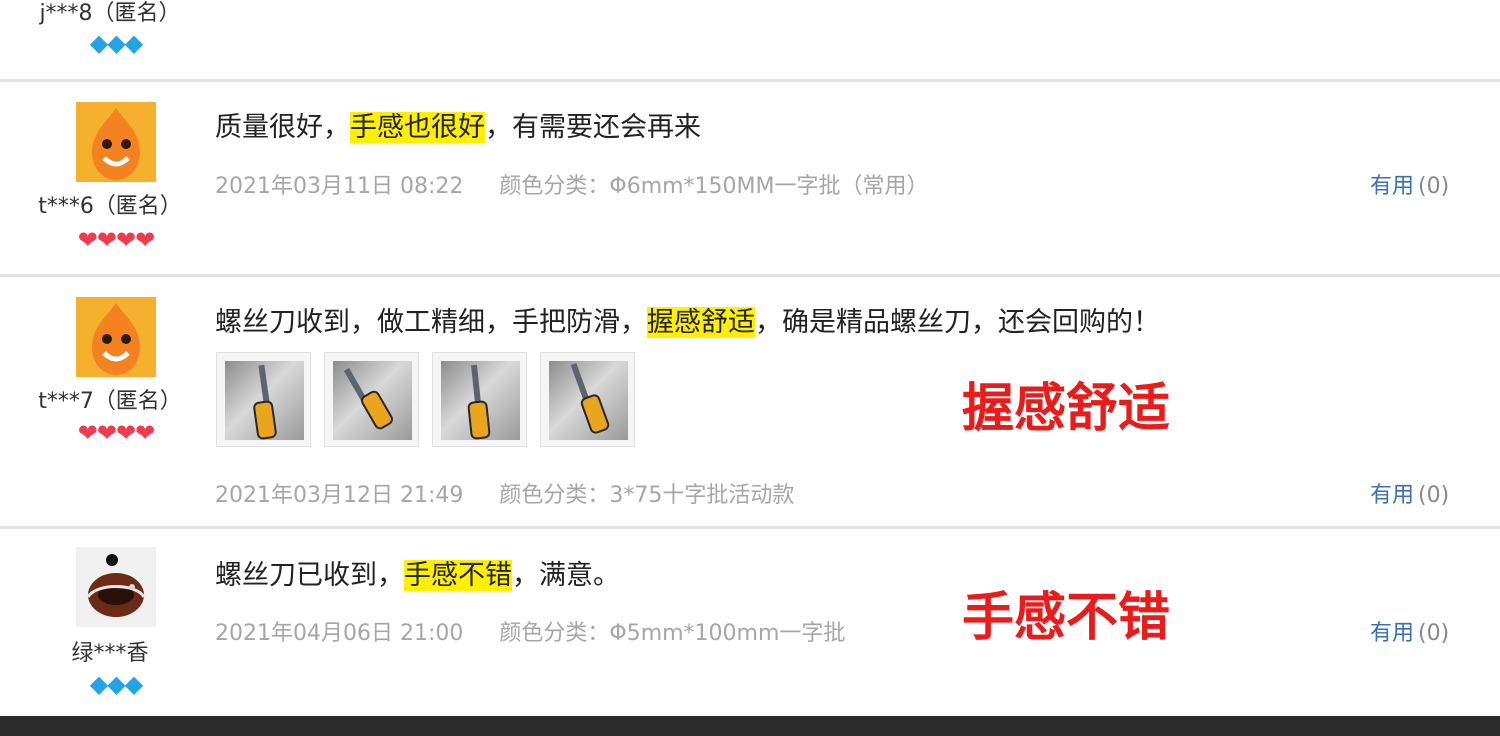 The height and width of the screenshot is (736, 1500). Describe the element at coordinates (701, 322) in the screenshot. I see `comment-highlight: 握感舒适` at that location.